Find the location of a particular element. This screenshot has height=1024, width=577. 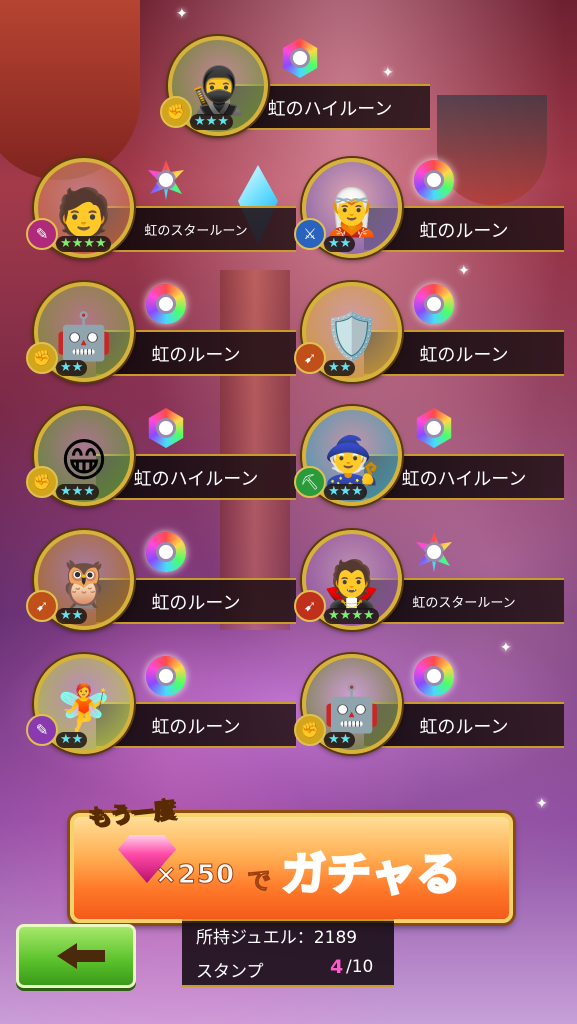

character-face-icon: 😁 is located at coordinates (84, 459).